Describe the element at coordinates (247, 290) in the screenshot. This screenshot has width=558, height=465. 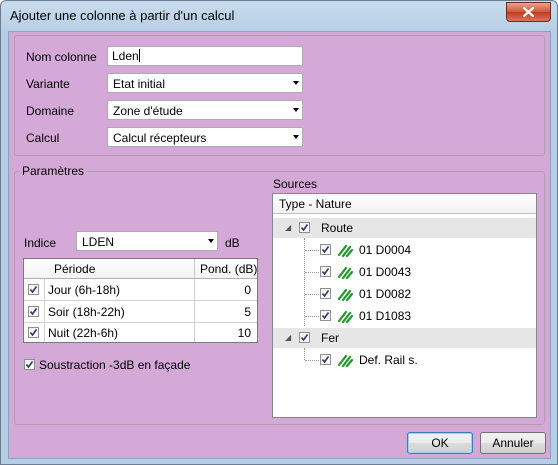
I see `pond-cell: 0` at that location.